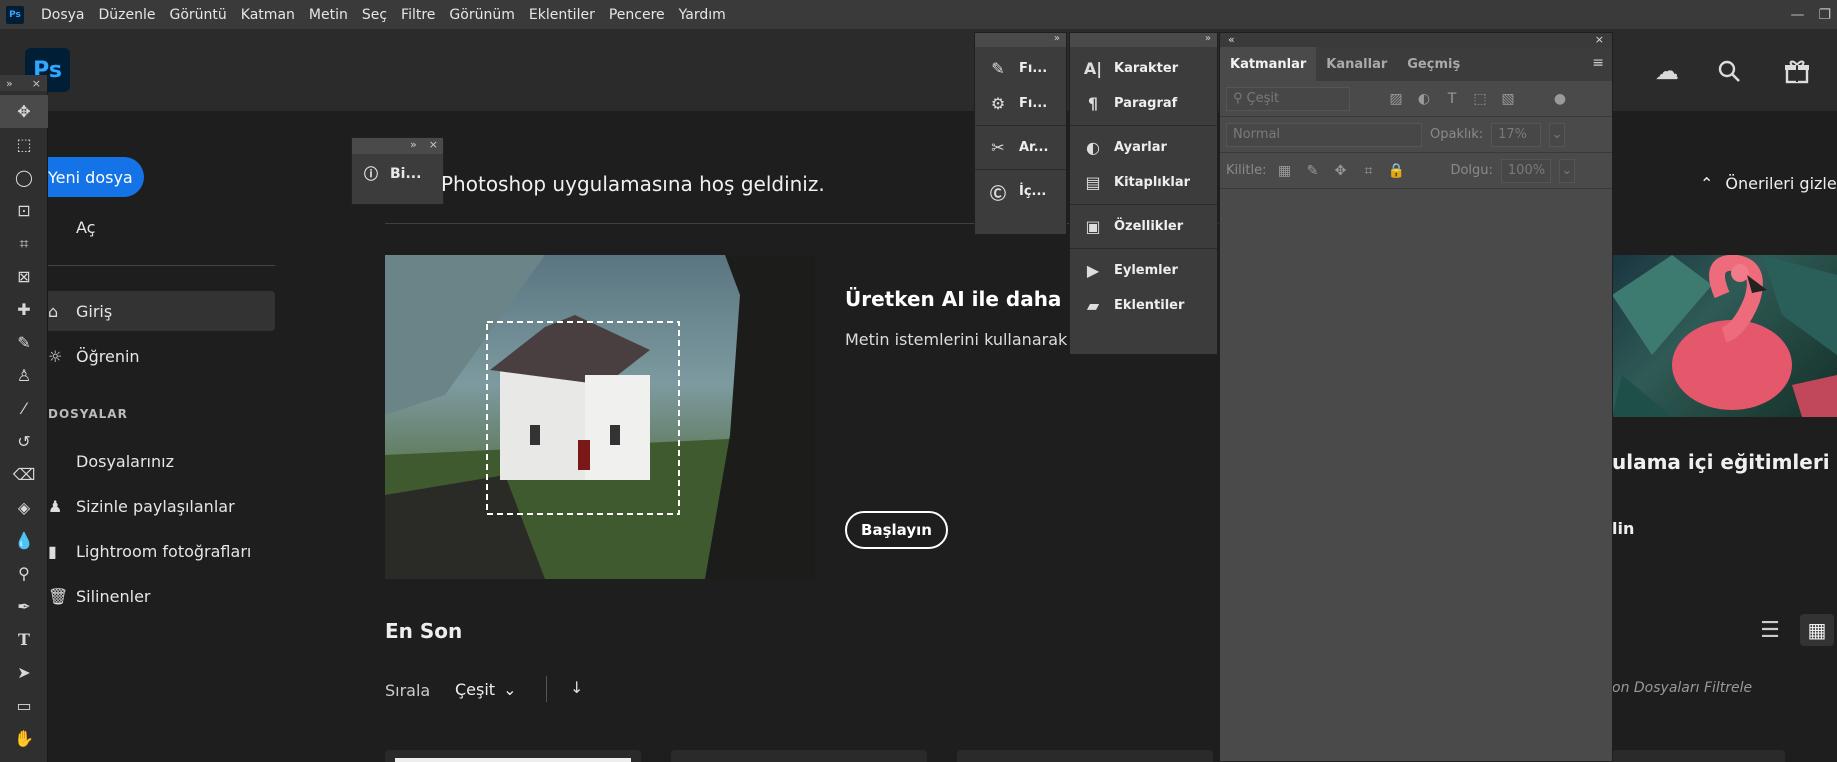 The image size is (1837, 762). Describe the element at coordinates (1356, 64) in the screenshot. I see `tab-channels: Kanallar` at that location.